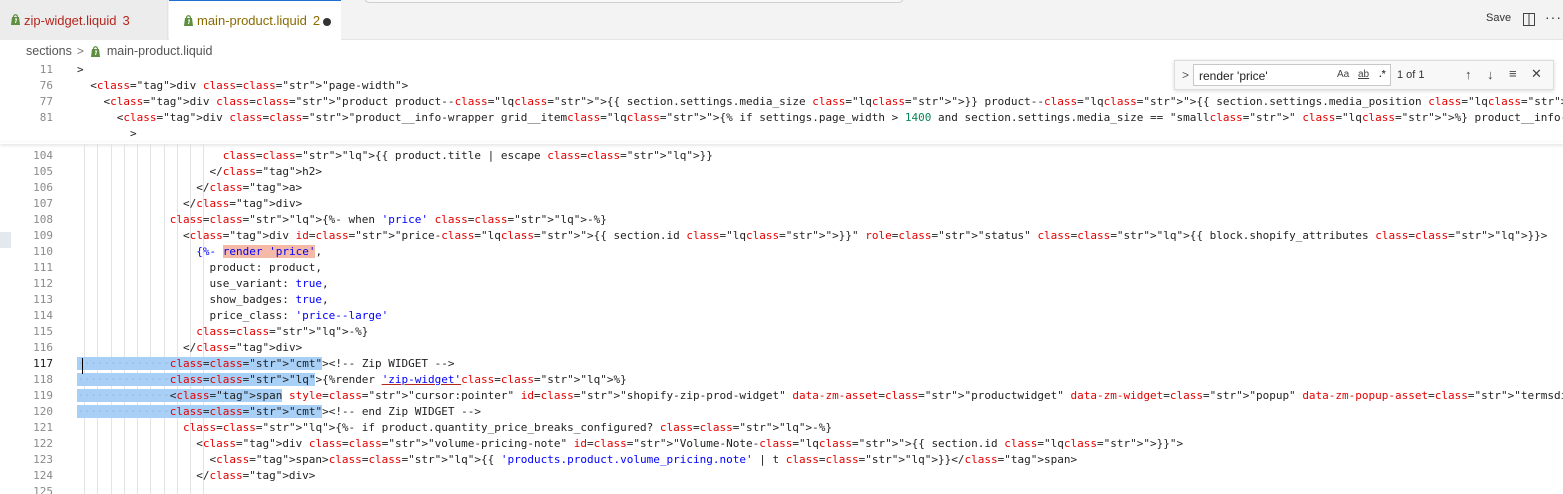 Image resolution: width=1563 pixels, height=494 pixels. I want to click on code-text: use_variant: true,, so click(202, 284).